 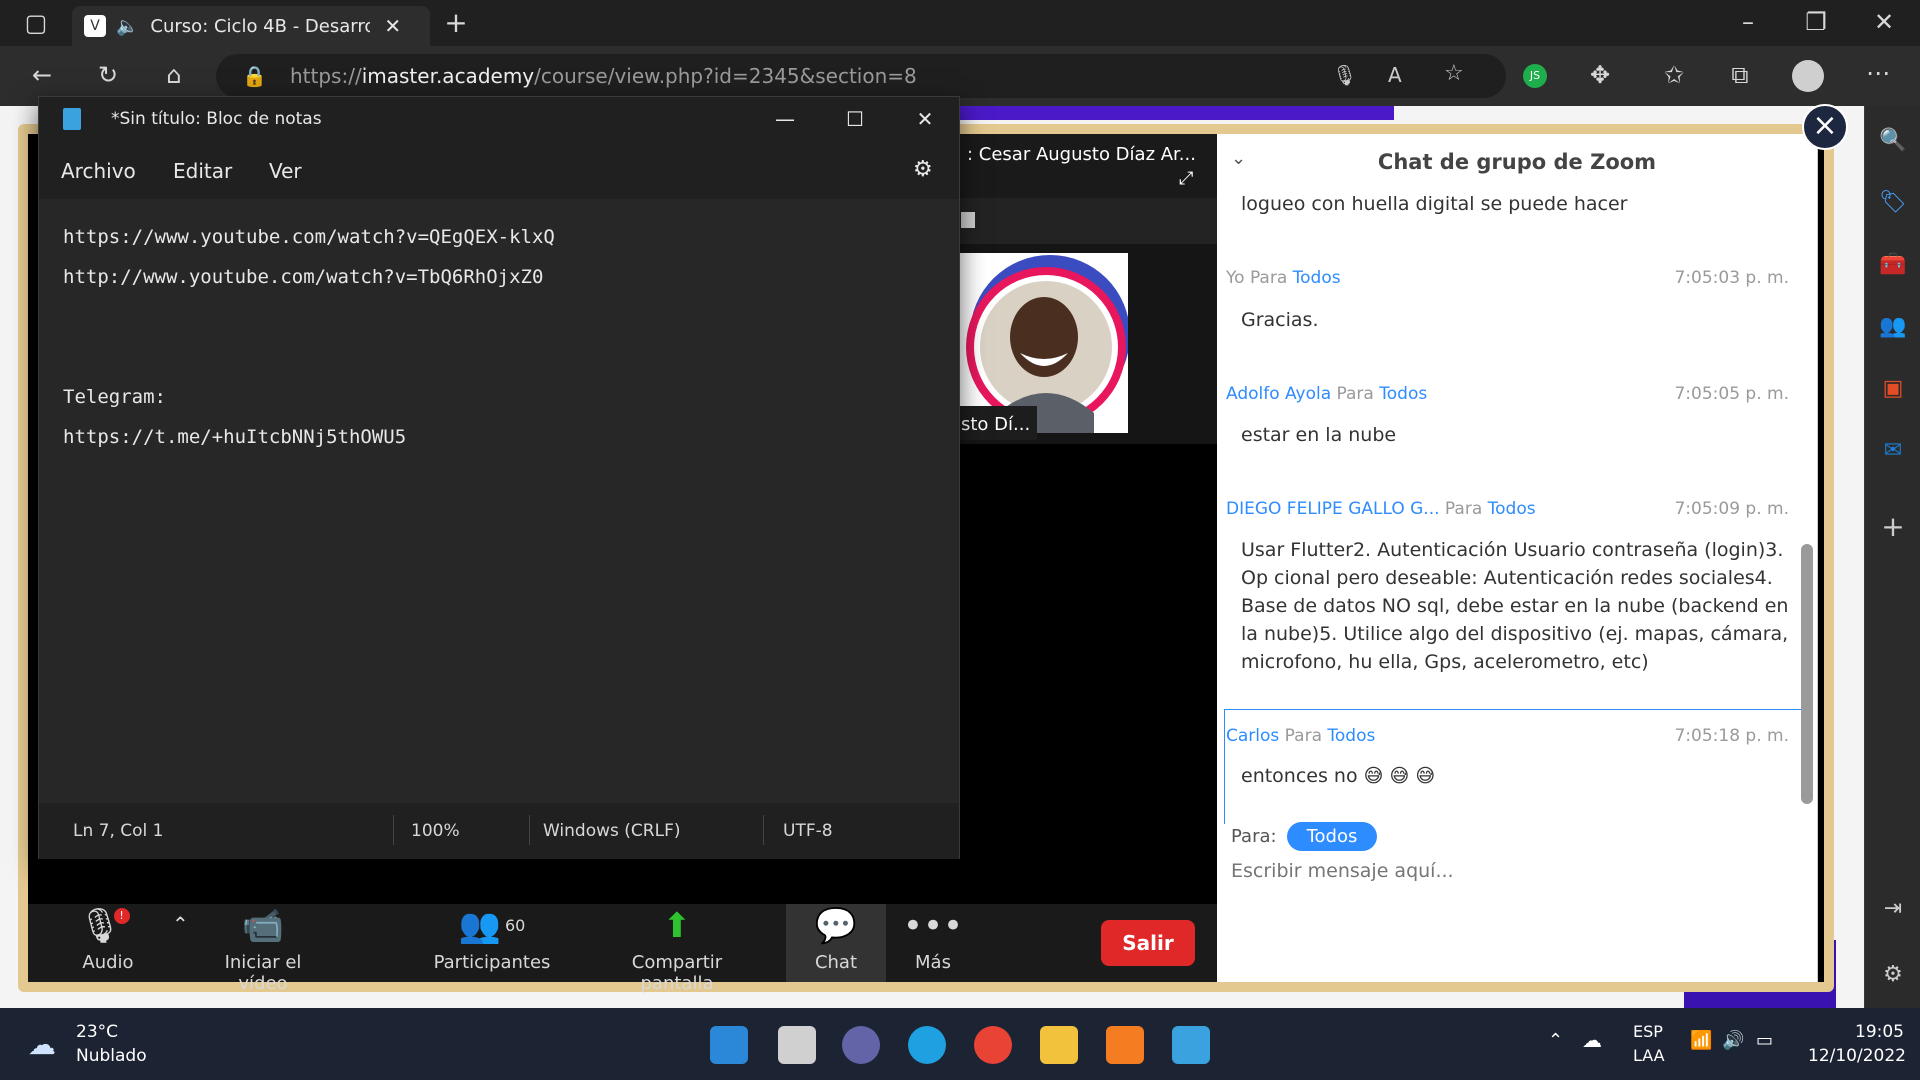 What do you see at coordinates (118, 831) in the screenshot?
I see `cursor-position: Ln 7, Col 1` at bounding box center [118, 831].